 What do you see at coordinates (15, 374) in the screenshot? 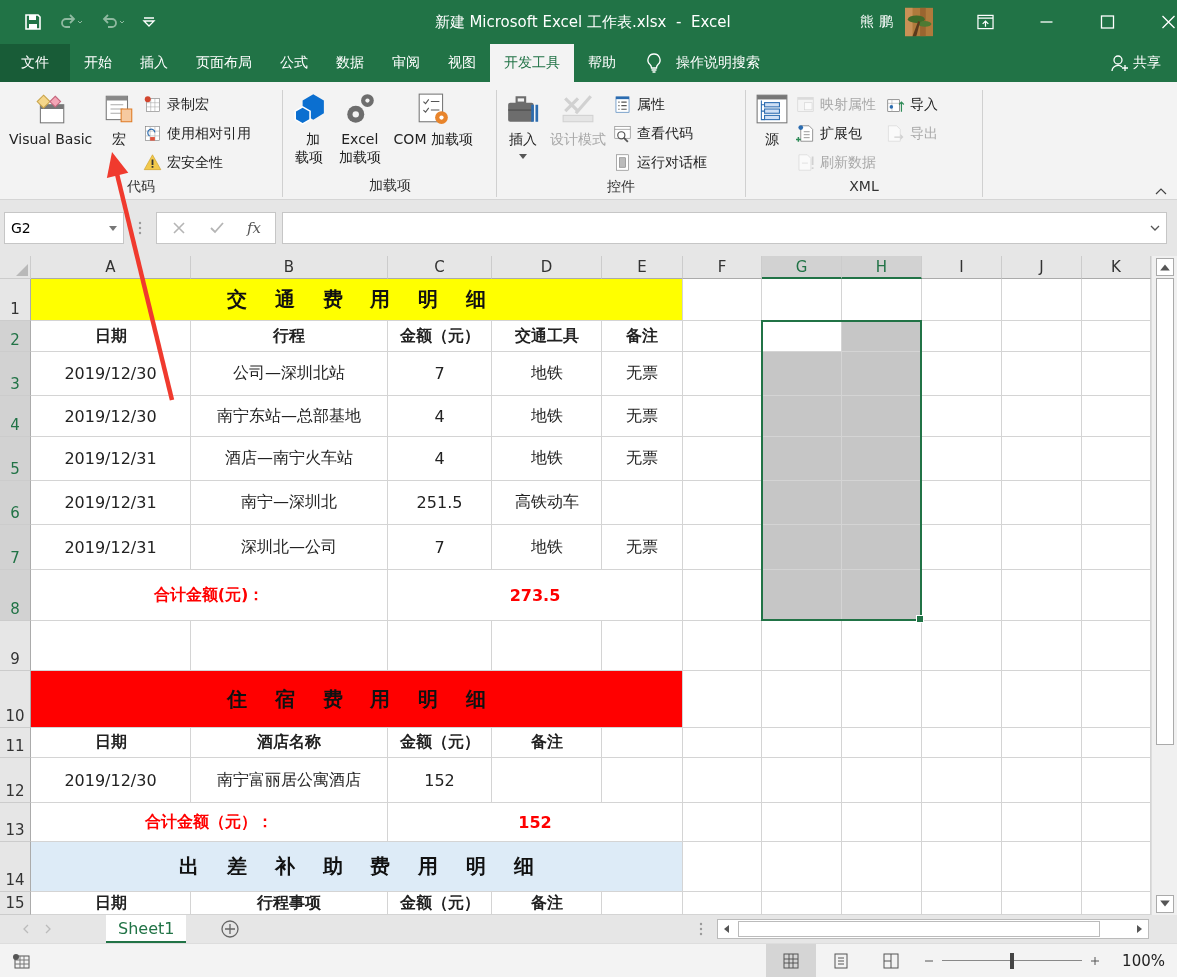
I see `row-header: 3` at bounding box center [15, 374].